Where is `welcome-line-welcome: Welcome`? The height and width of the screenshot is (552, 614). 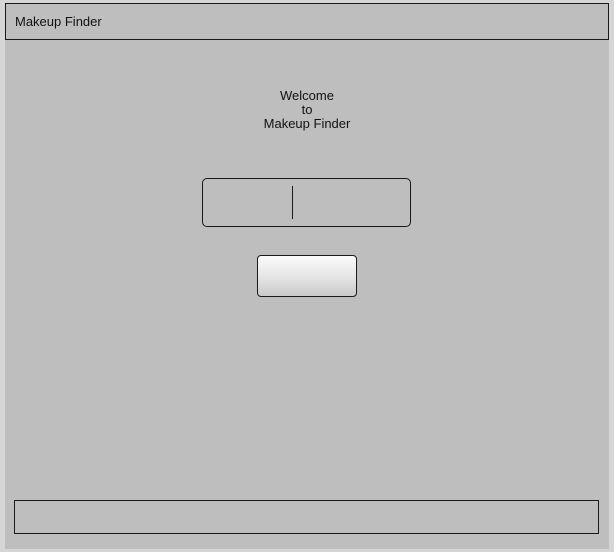
welcome-line-welcome: Welcome is located at coordinates (307, 95).